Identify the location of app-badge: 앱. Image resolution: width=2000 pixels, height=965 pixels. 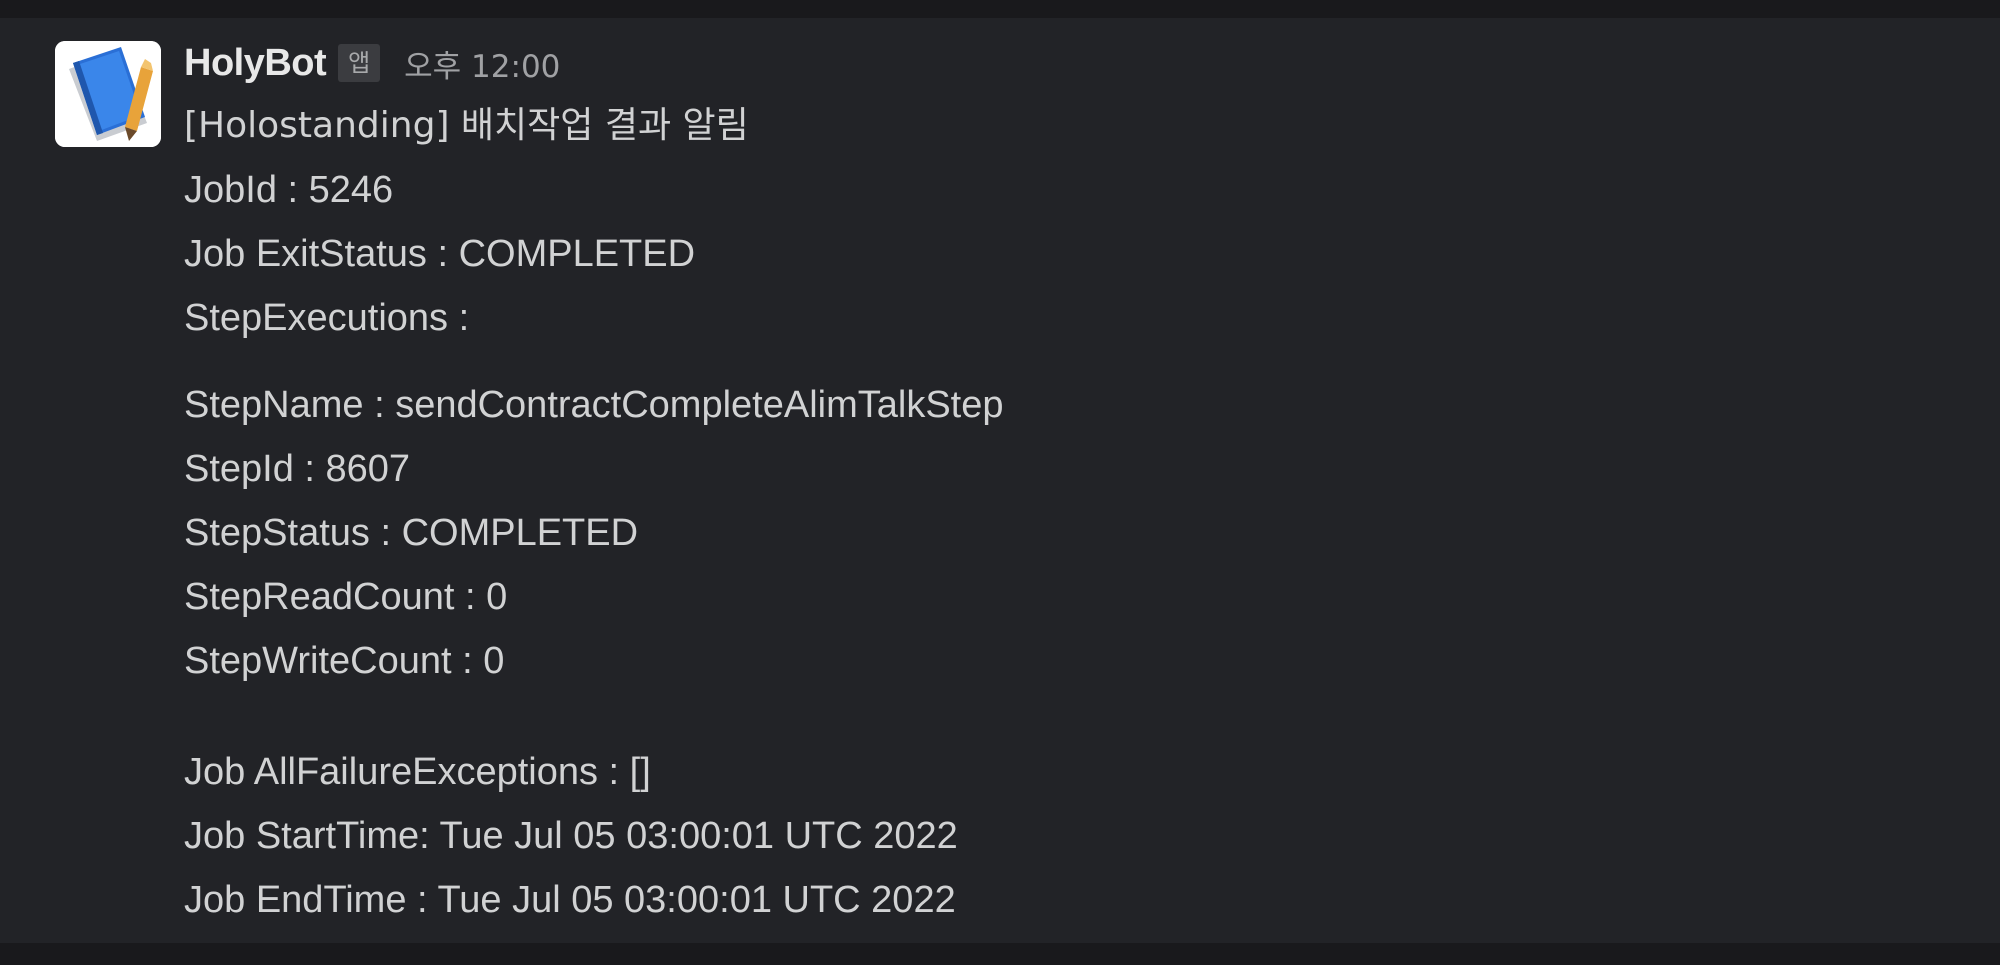
(359, 63).